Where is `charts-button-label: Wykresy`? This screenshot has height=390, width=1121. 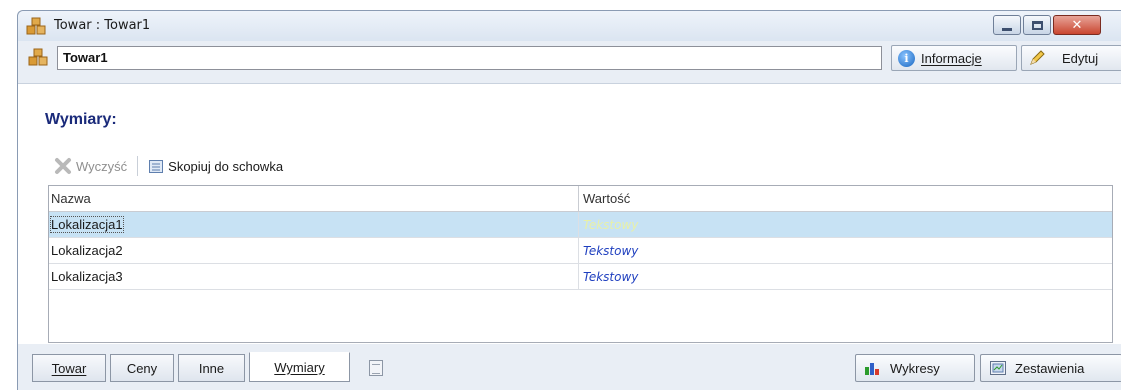 charts-button-label: Wykresy is located at coordinates (915, 368).